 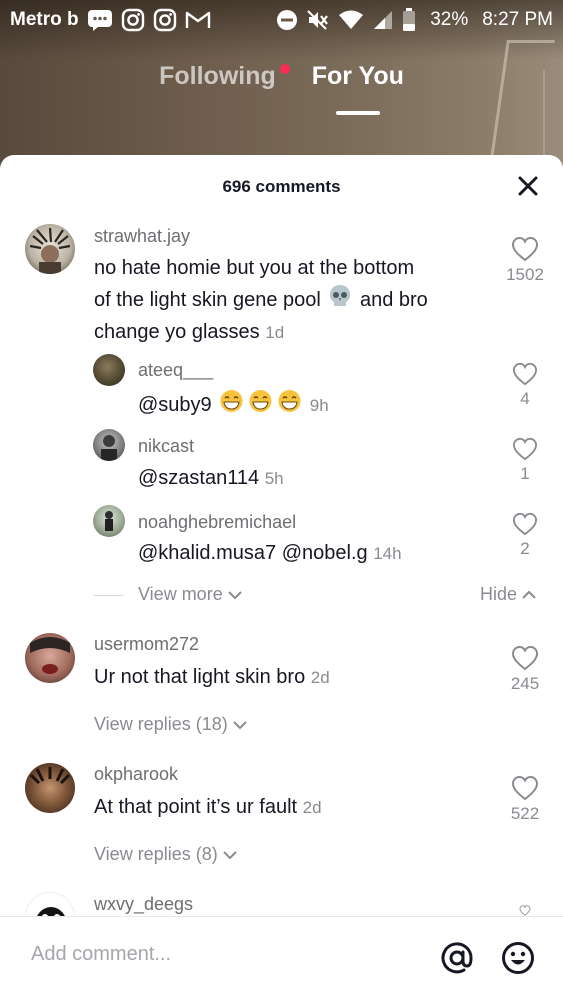 I want to click on comment-text-line-3: change yo glasses 1d, so click(x=294, y=332).